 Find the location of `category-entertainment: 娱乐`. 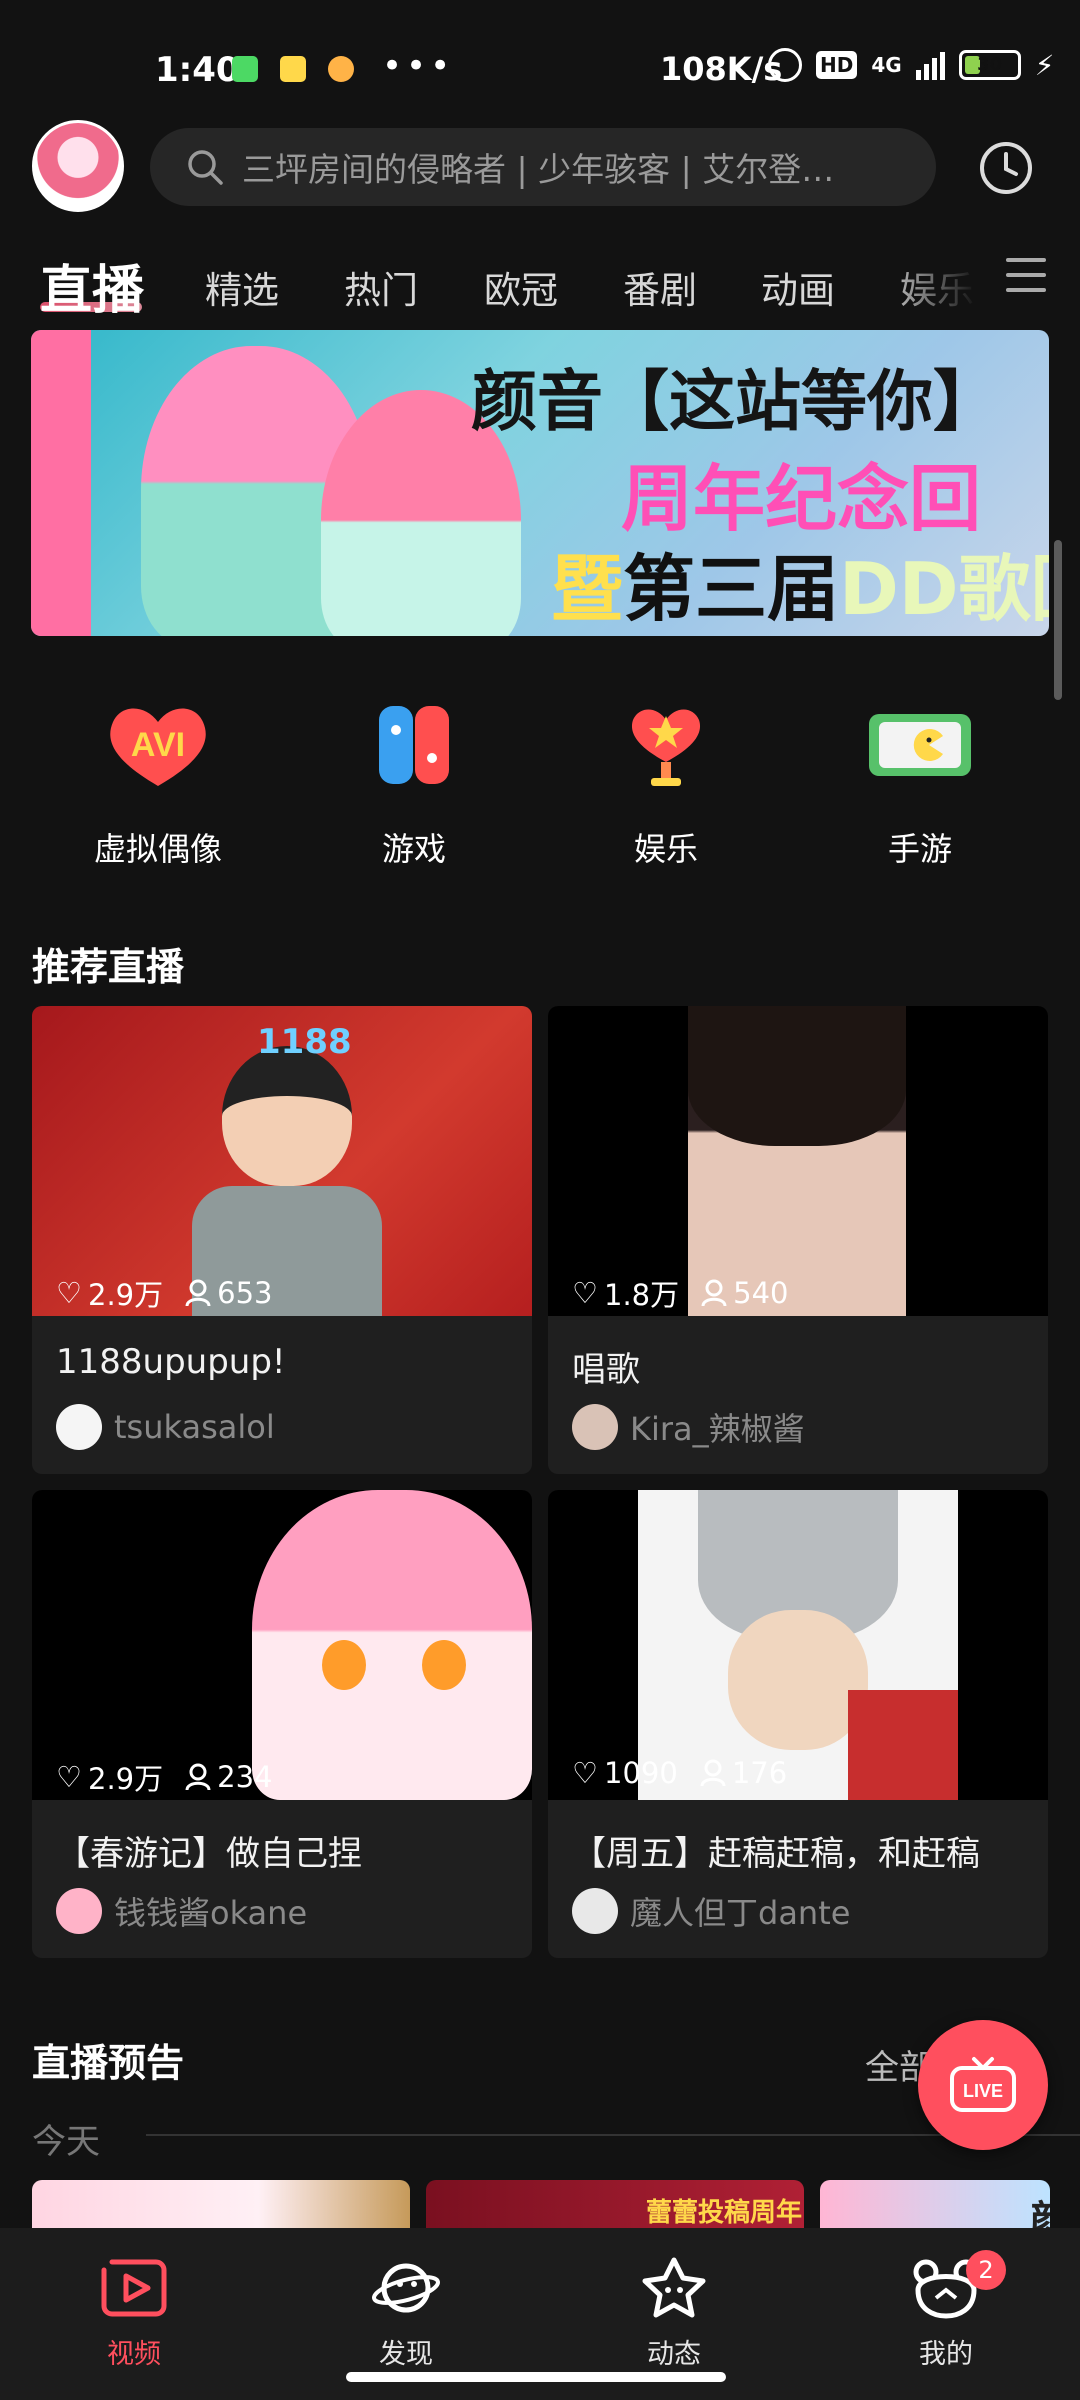

category-entertainment: 娱乐 is located at coordinates (666, 785).